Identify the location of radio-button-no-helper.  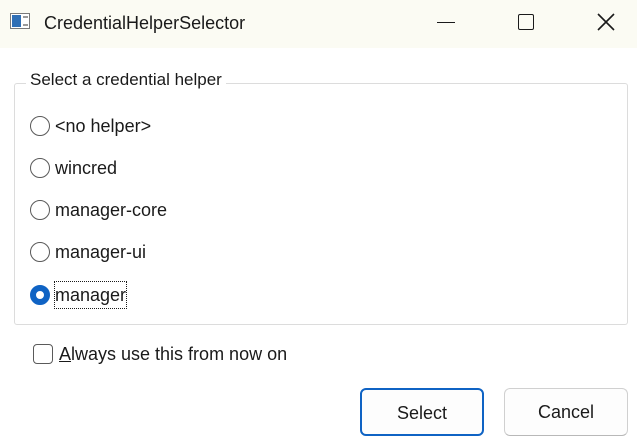
(40, 126).